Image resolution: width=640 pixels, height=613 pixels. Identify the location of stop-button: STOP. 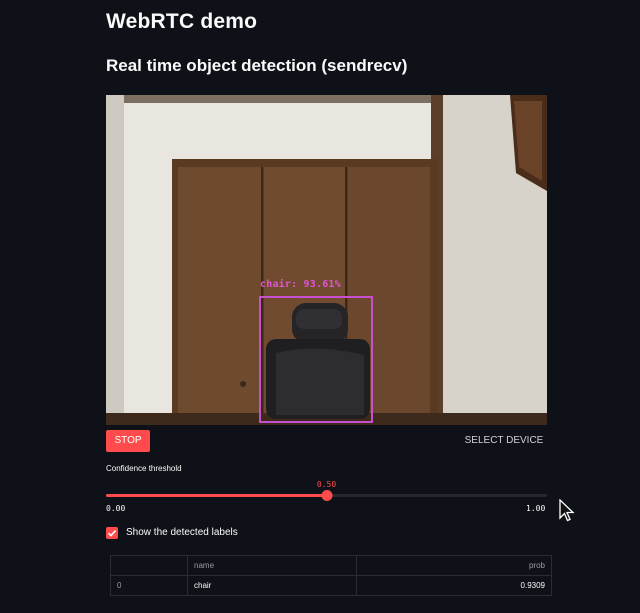
(128, 441).